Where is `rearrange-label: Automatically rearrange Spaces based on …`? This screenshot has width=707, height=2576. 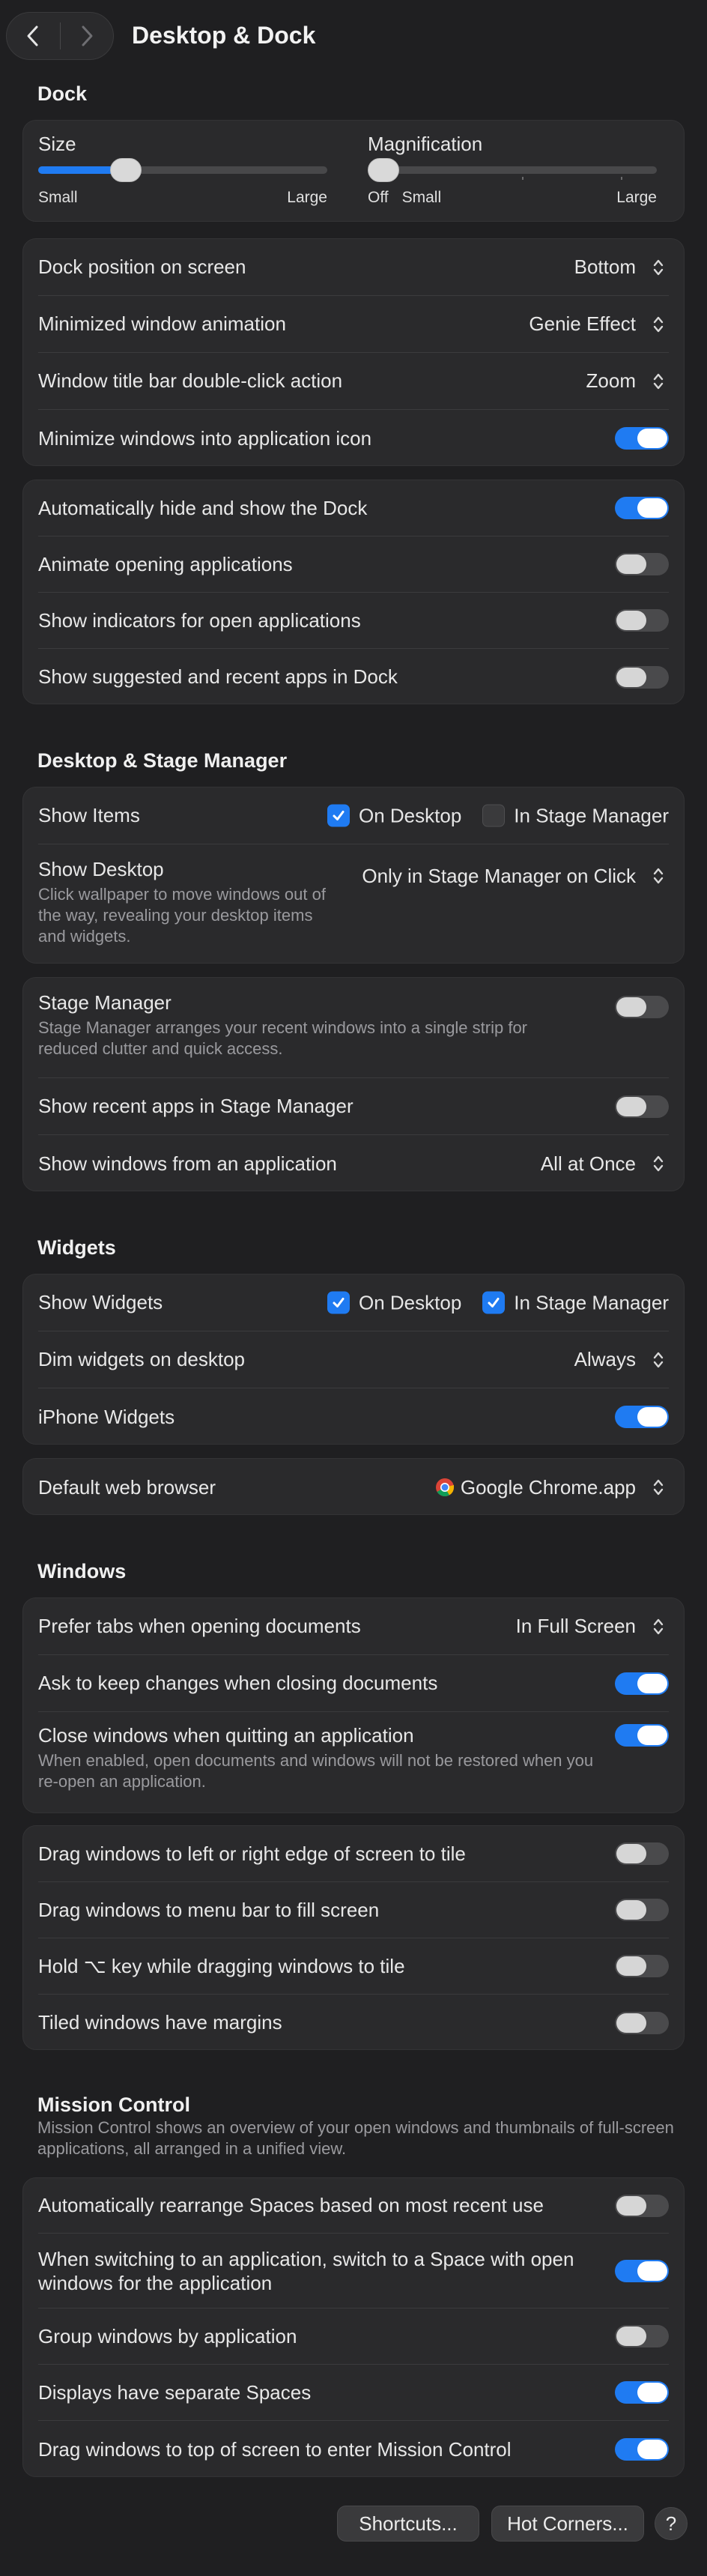
rearrange-label: Automatically rearrange Spaces based on … is located at coordinates (291, 2205).